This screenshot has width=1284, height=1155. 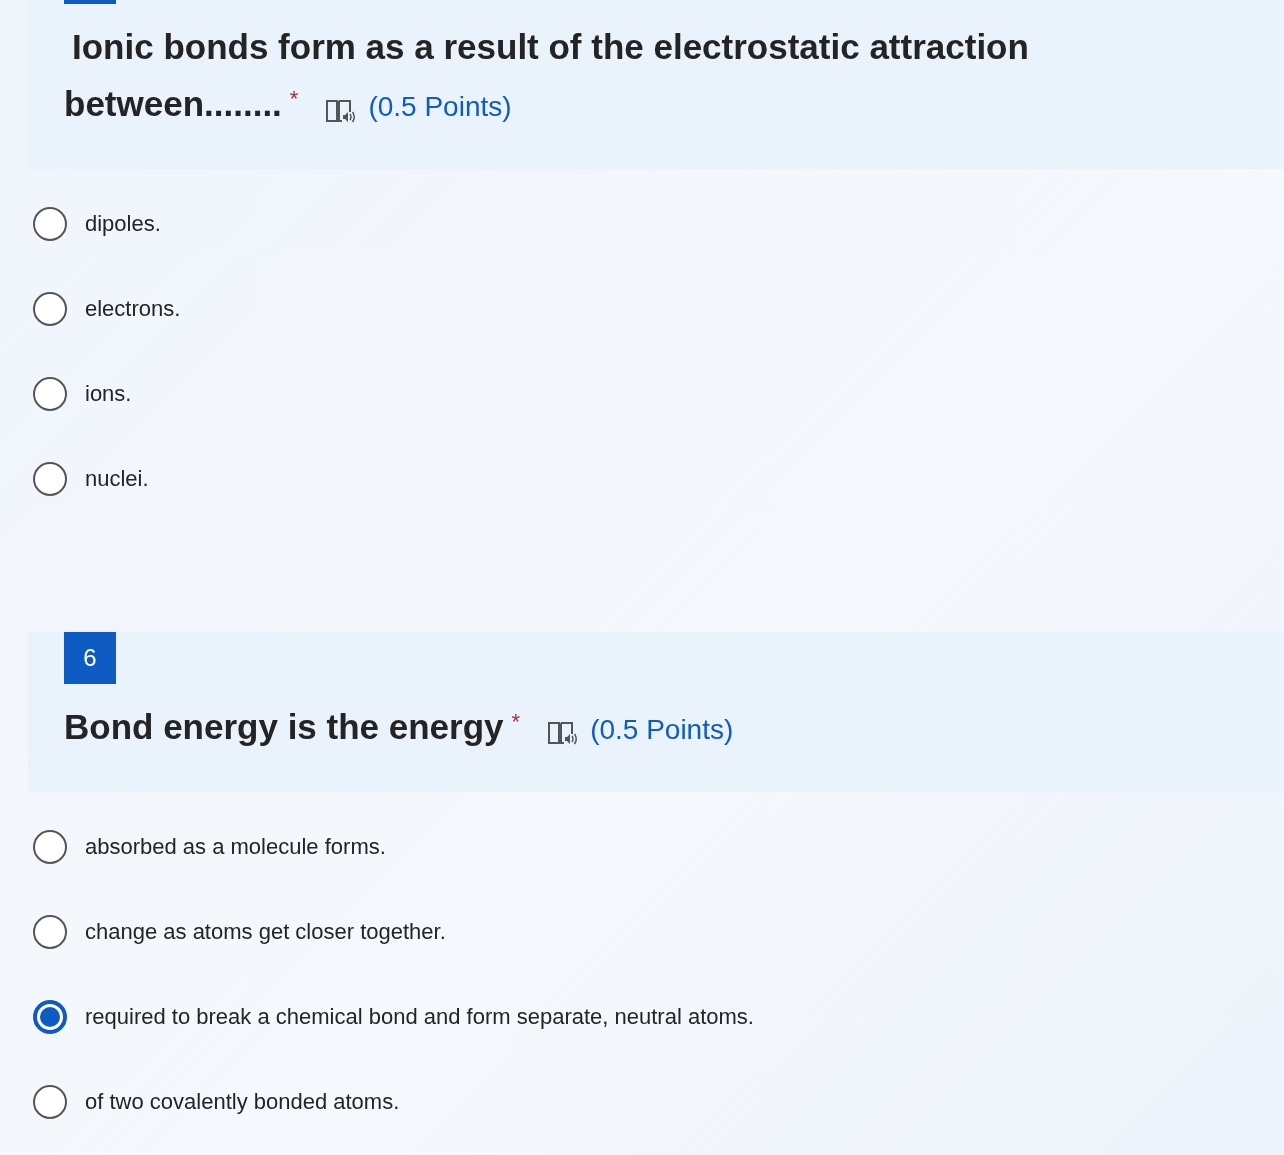 What do you see at coordinates (117, 479) in the screenshot?
I see `option-label: nuclei.` at bounding box center [117, 479].